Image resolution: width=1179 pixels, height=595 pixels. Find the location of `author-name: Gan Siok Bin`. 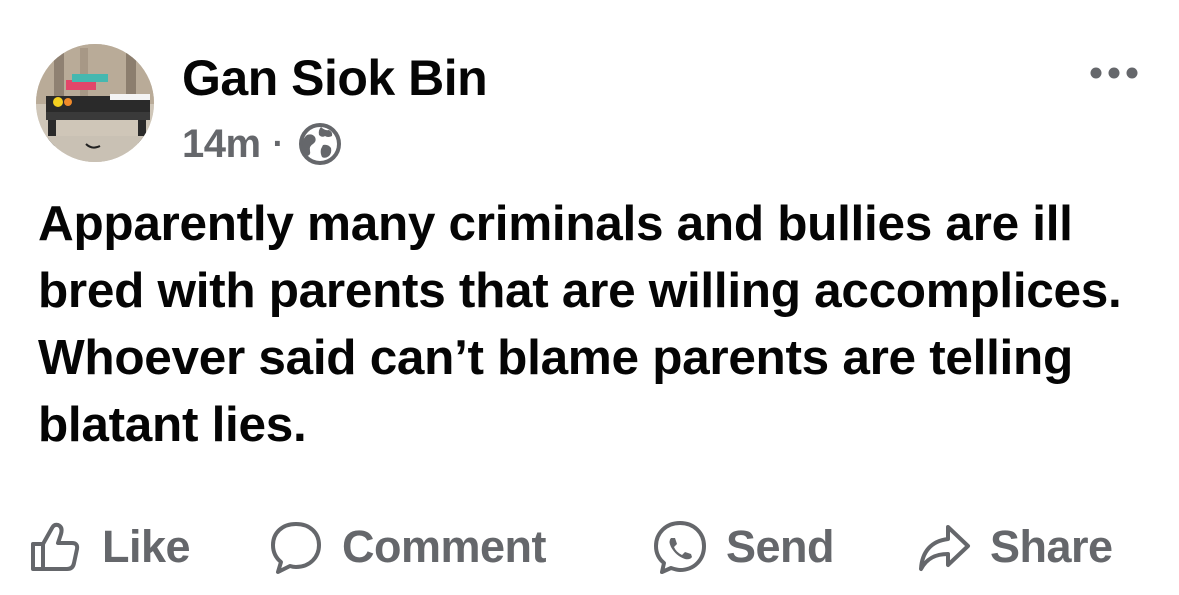

author-name: Gan Siok Bin is located at coordinates (335, 78).